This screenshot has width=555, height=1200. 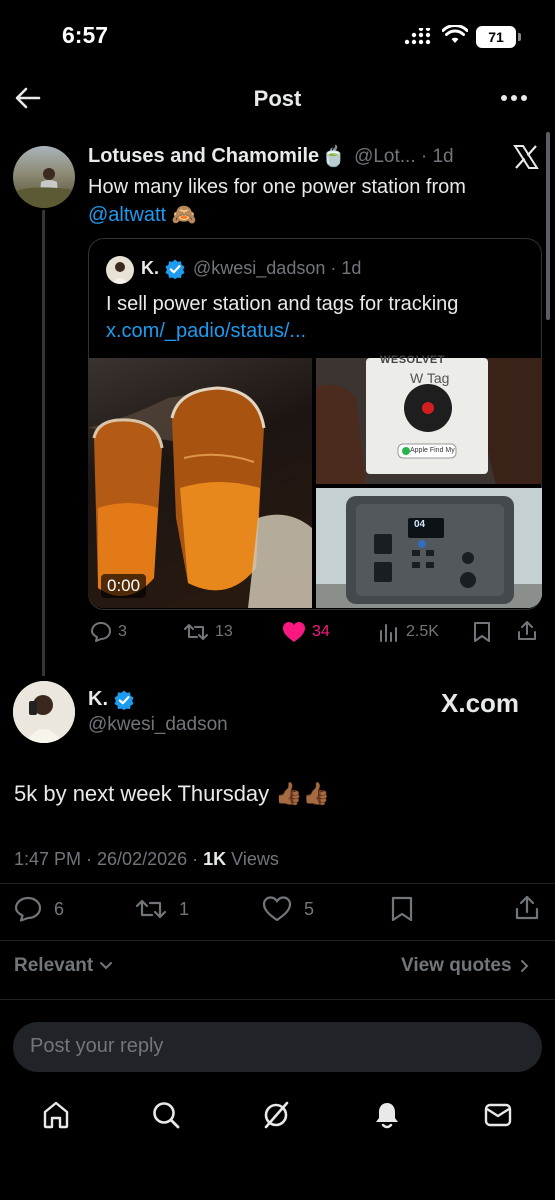 What do you see at coordinates (224, 631) in the screenshot?
I see `repost-count: 13` at bounding box center [224, 631].